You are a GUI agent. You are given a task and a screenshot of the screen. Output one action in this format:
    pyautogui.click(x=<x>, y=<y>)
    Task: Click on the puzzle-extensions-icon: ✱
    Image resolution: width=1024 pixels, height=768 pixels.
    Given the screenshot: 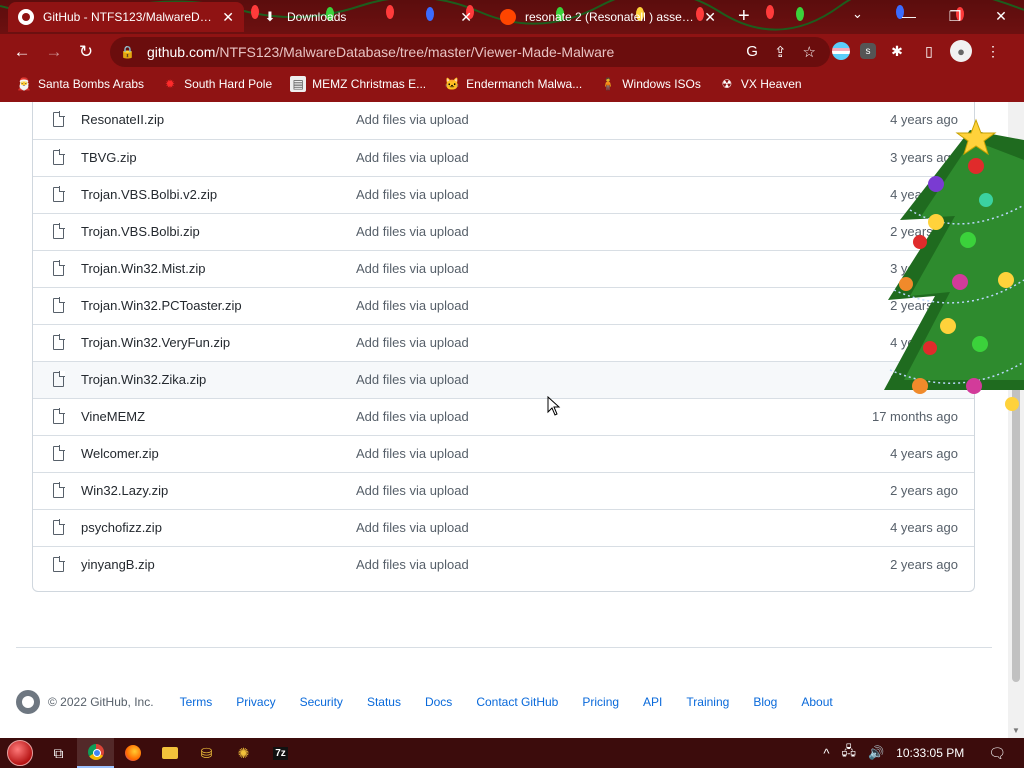 What is the action you would take?
    pyautogui.click(x=897, y=51)
    